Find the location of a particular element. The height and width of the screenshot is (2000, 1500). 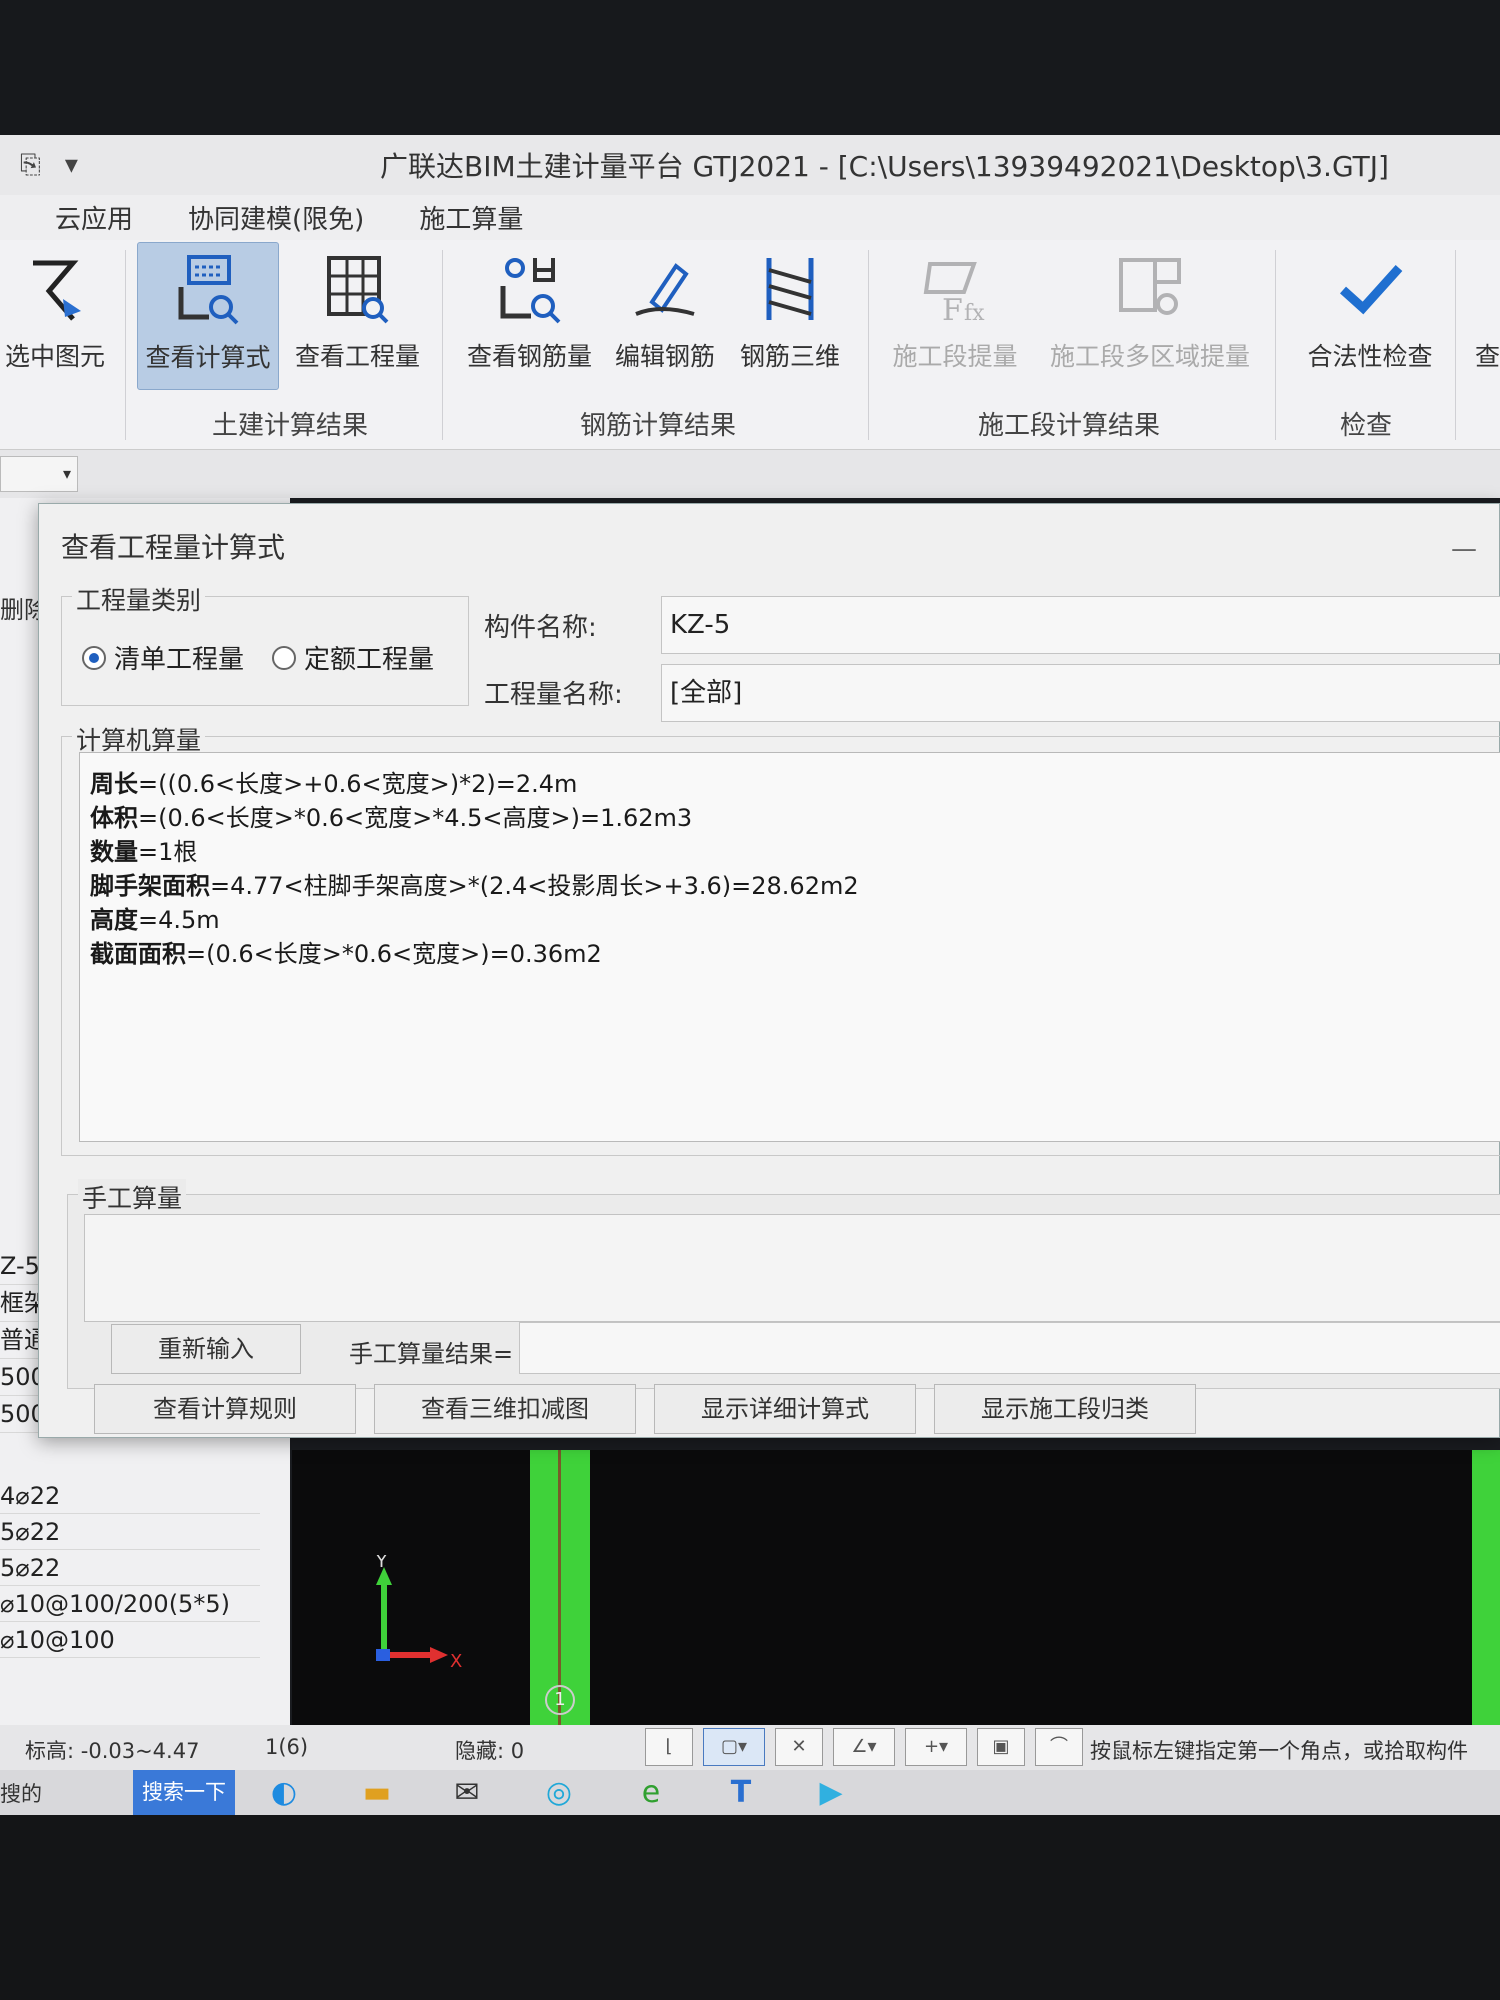

manual-result-field is located at coordinates (1009, 1348).